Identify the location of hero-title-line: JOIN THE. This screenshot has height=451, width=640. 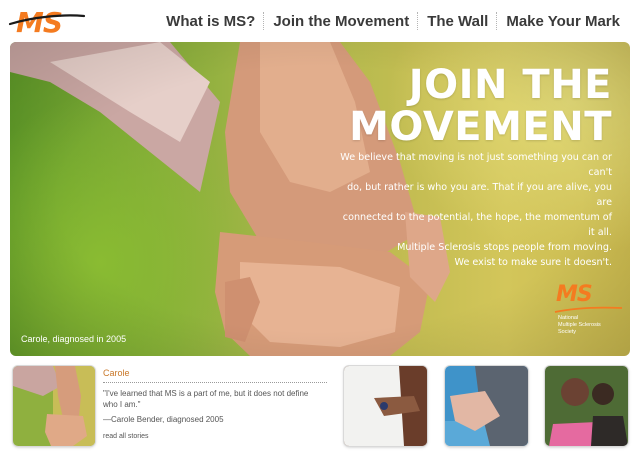
(510, 85).